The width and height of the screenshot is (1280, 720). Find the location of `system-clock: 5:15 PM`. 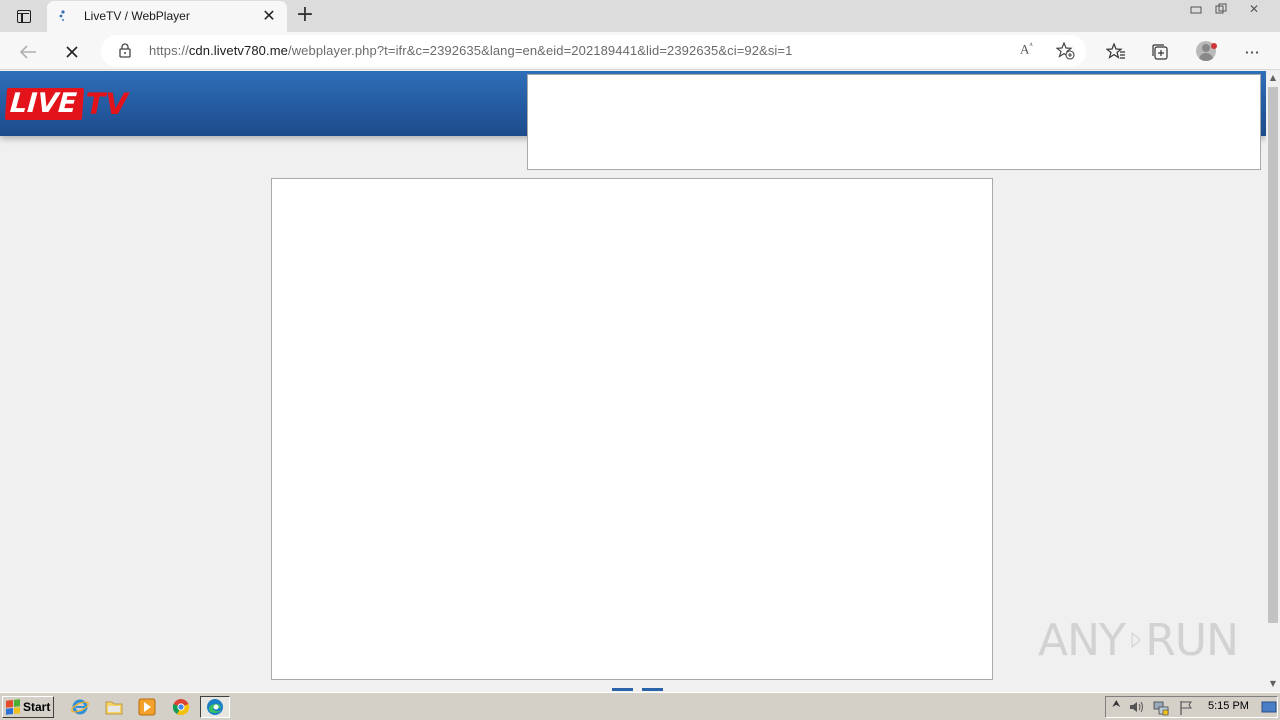

system-clock: 5:15 PM is located at coordinates (1228, 706).